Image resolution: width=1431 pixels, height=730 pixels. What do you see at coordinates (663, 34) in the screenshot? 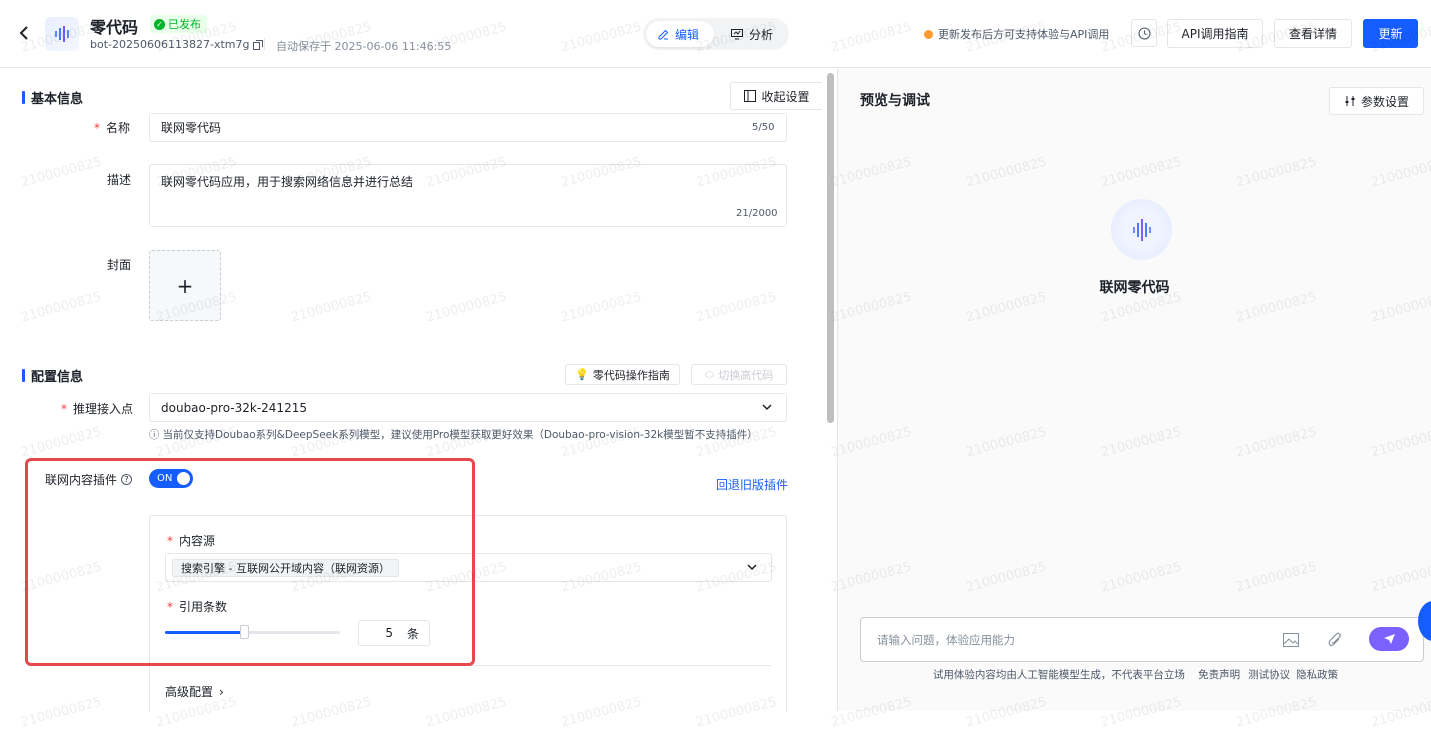
I see `edit-icon` at bounding box center [663, 34].